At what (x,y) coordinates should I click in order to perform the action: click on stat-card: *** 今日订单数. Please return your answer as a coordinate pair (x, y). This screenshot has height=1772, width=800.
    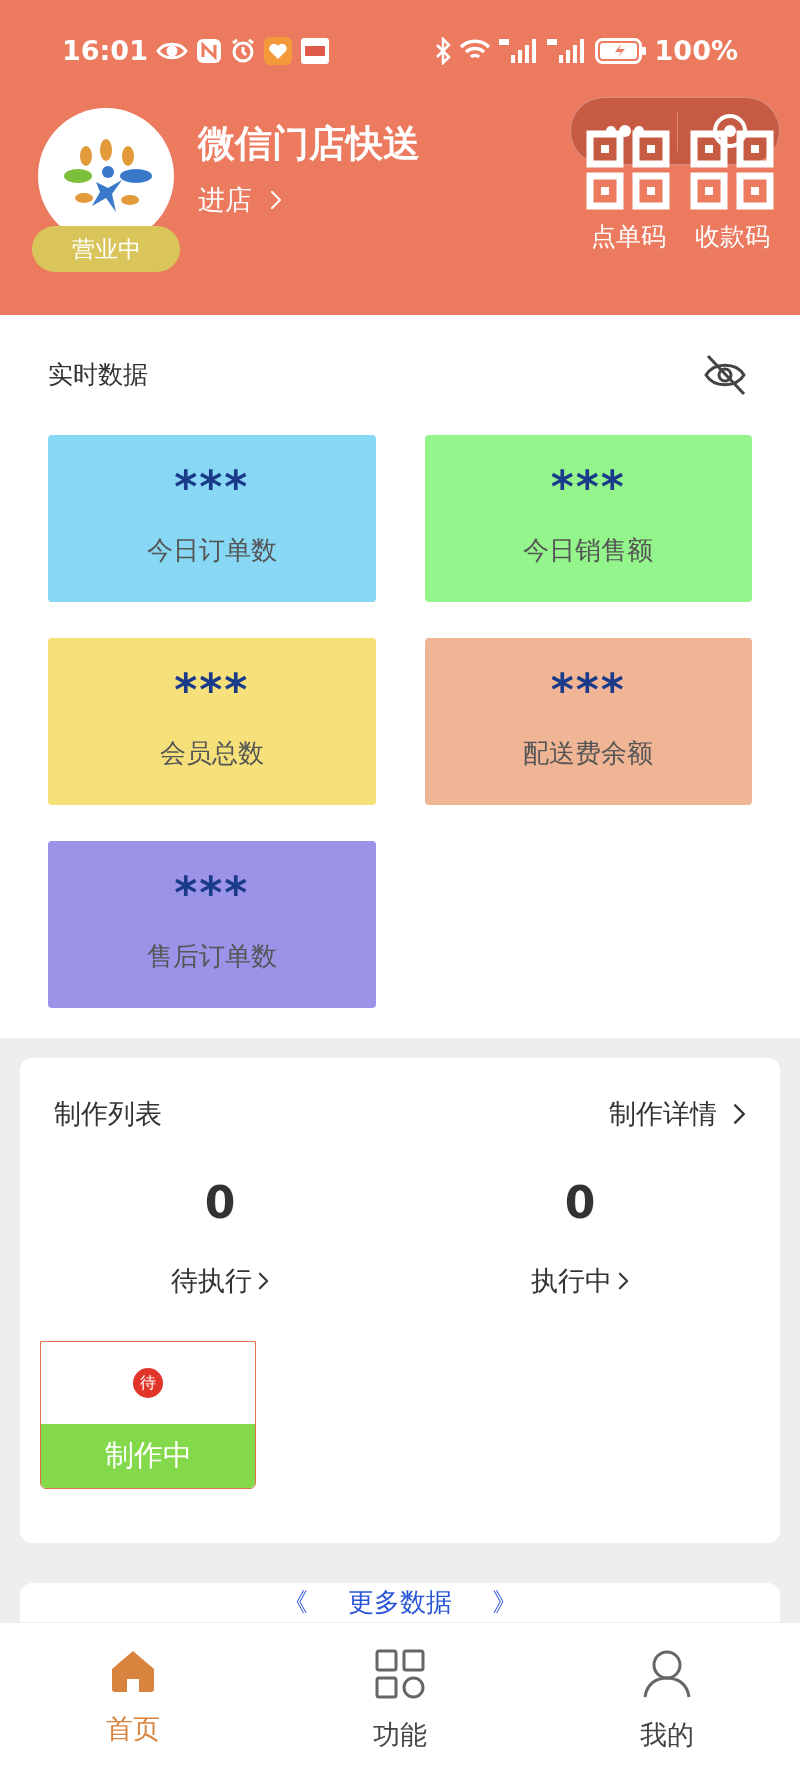
    Looking at the image, I should click on (212, 518).